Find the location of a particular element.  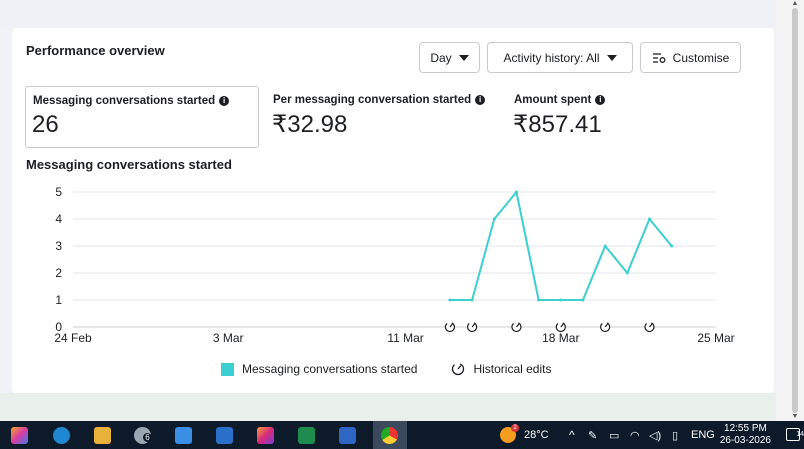

chevron-up-icon: ^ is located at coordinates (572, 435).